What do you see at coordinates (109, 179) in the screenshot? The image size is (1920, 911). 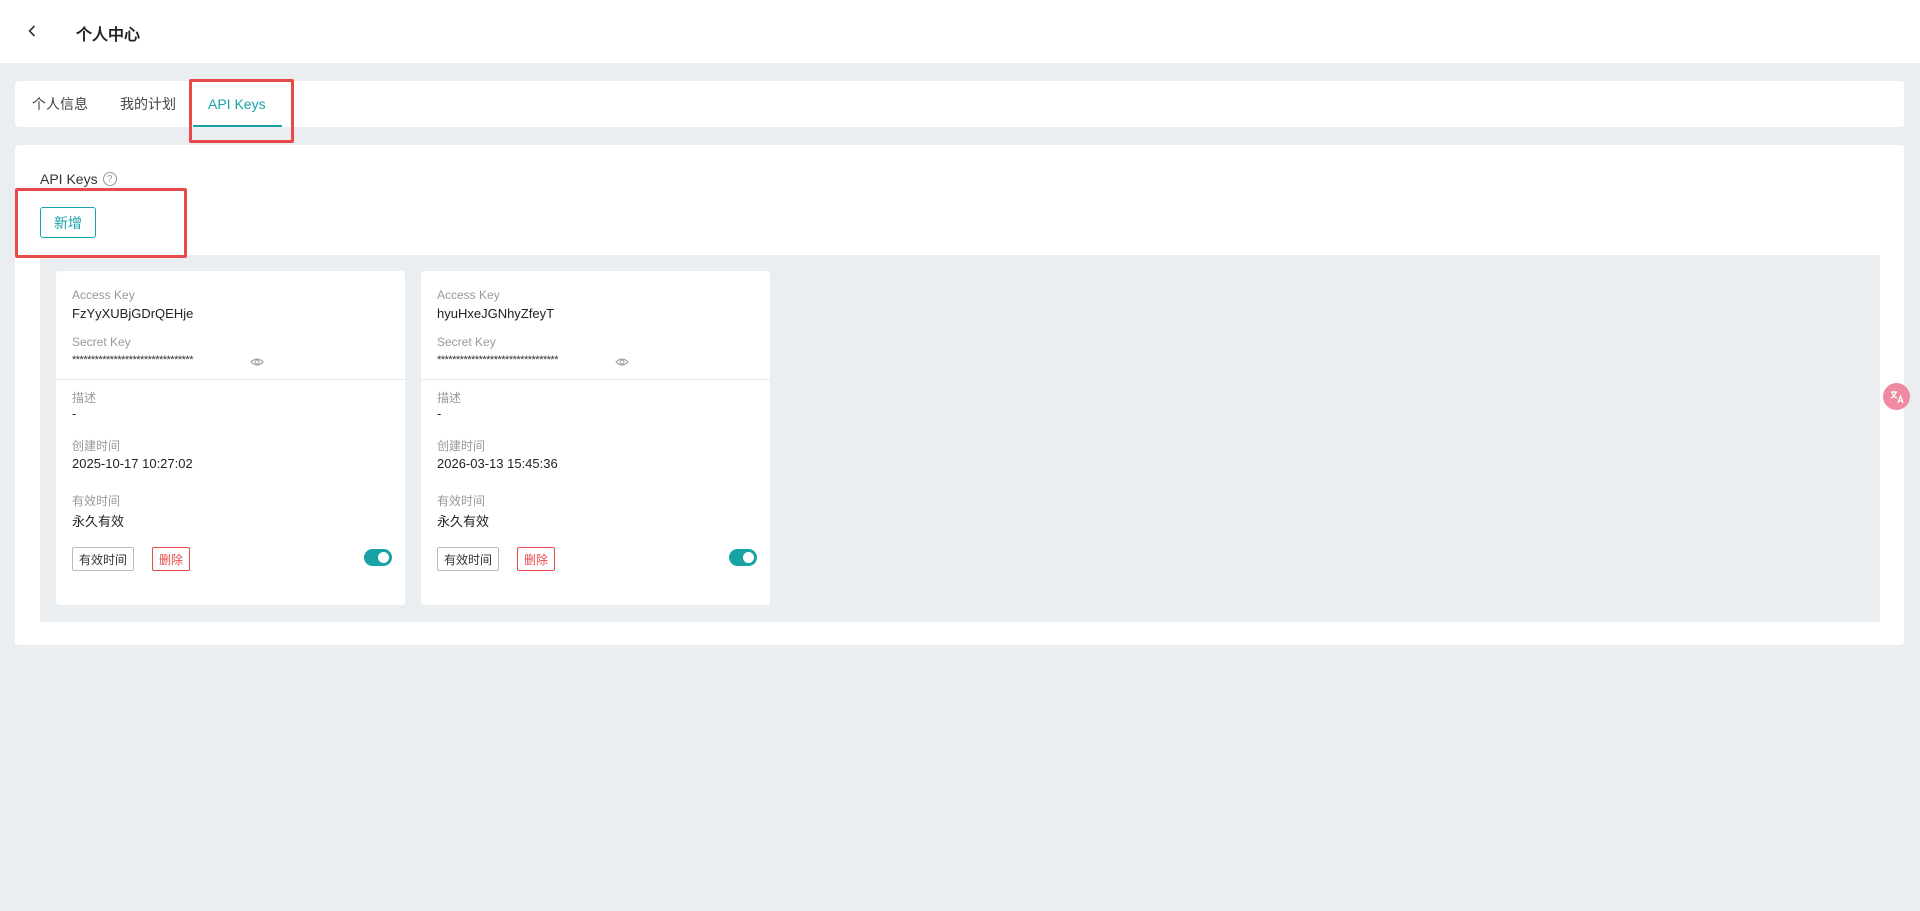 I see `question-circle-icon: ?` at bounding box center [109, 179].